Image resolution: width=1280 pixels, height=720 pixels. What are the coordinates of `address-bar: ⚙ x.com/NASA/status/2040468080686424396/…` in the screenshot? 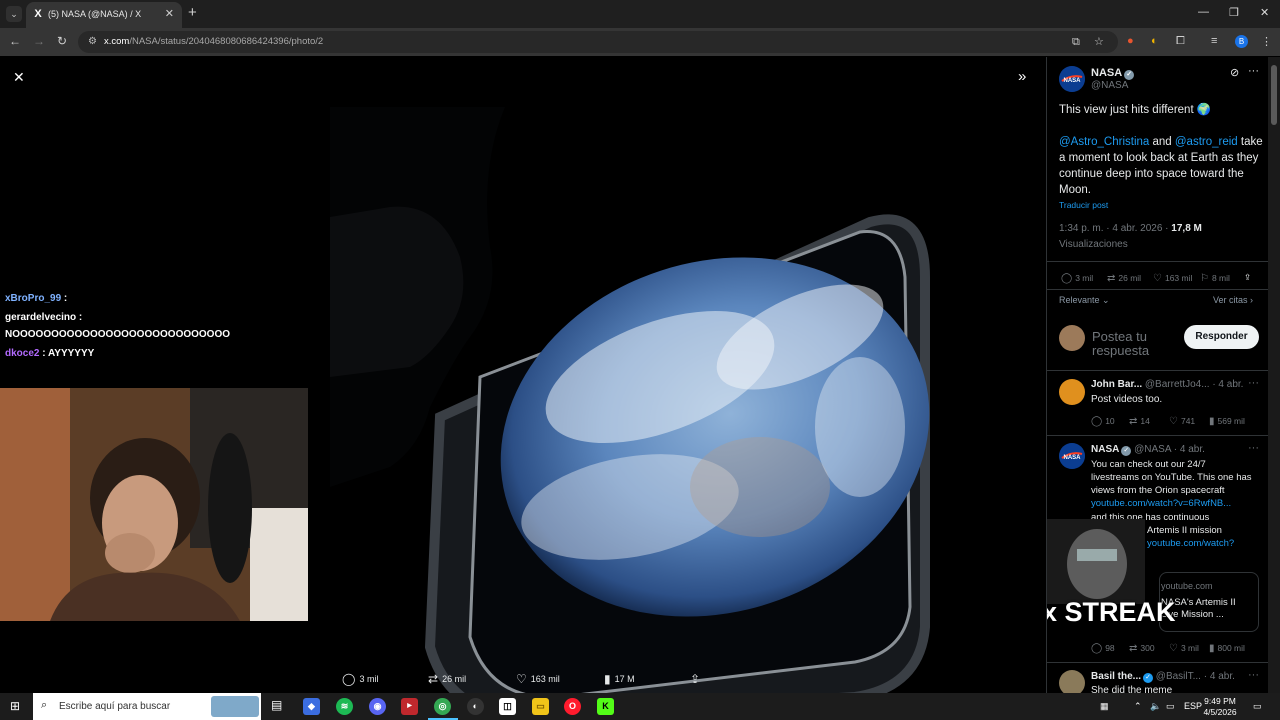 It's located at (598, 42).